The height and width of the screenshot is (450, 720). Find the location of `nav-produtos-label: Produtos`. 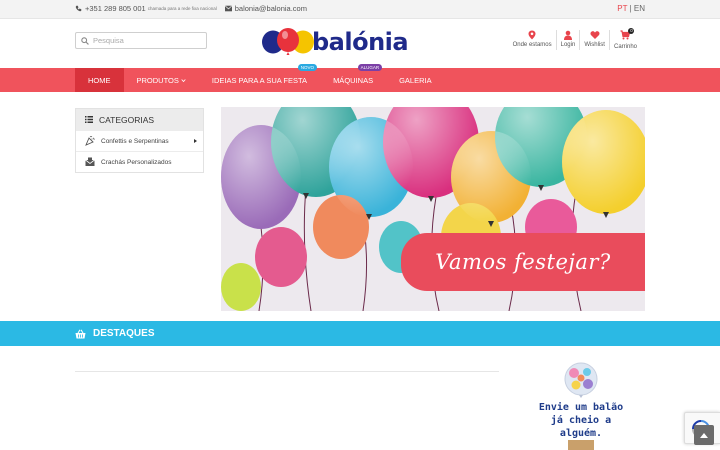

nav-produtos-label: Produtos is located at coordinates (157, 80).